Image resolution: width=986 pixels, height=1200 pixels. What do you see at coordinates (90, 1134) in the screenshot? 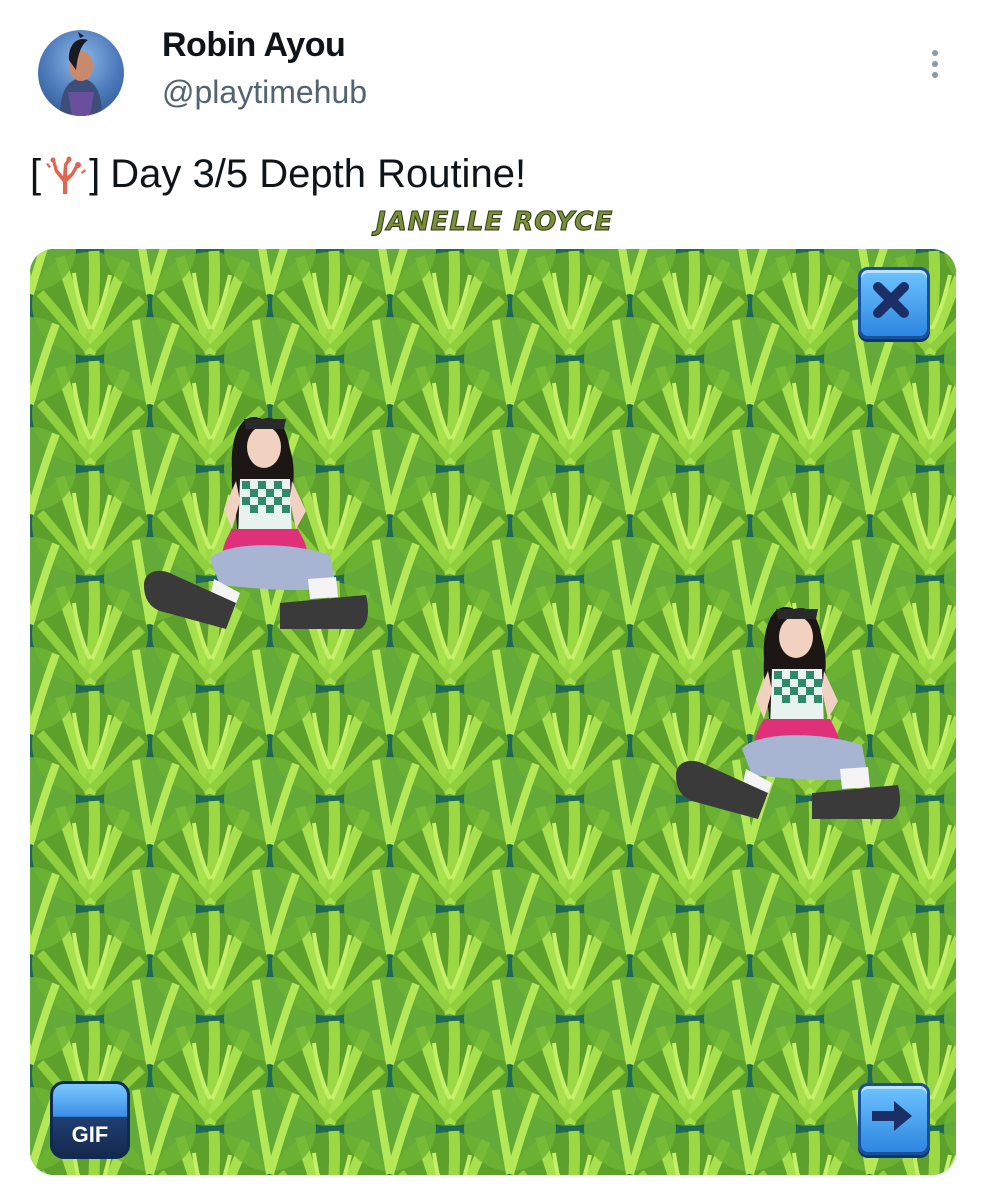
I see `gif-label: GIF` at bounding box center [90, 1134].